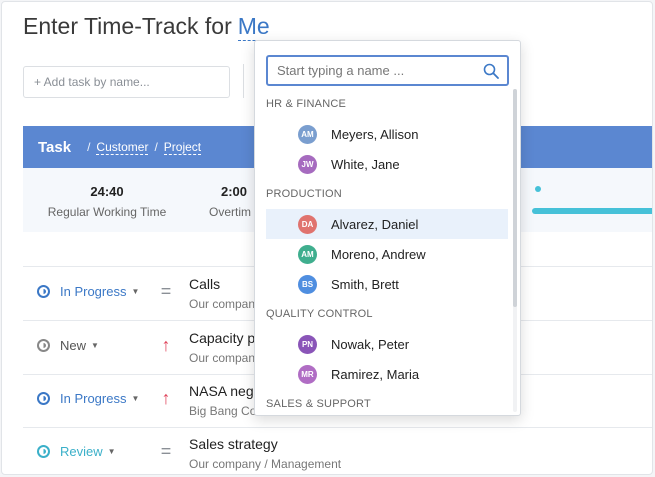 The image size is (655, 477). I want to click on person-search-box, so click(387, 70).